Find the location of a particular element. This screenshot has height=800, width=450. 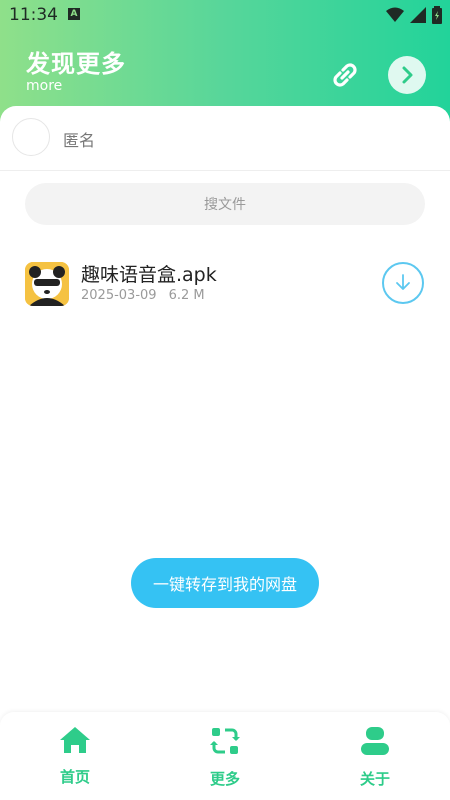

search-placeholder: 搜文件 is located at coordinates (225, 205).